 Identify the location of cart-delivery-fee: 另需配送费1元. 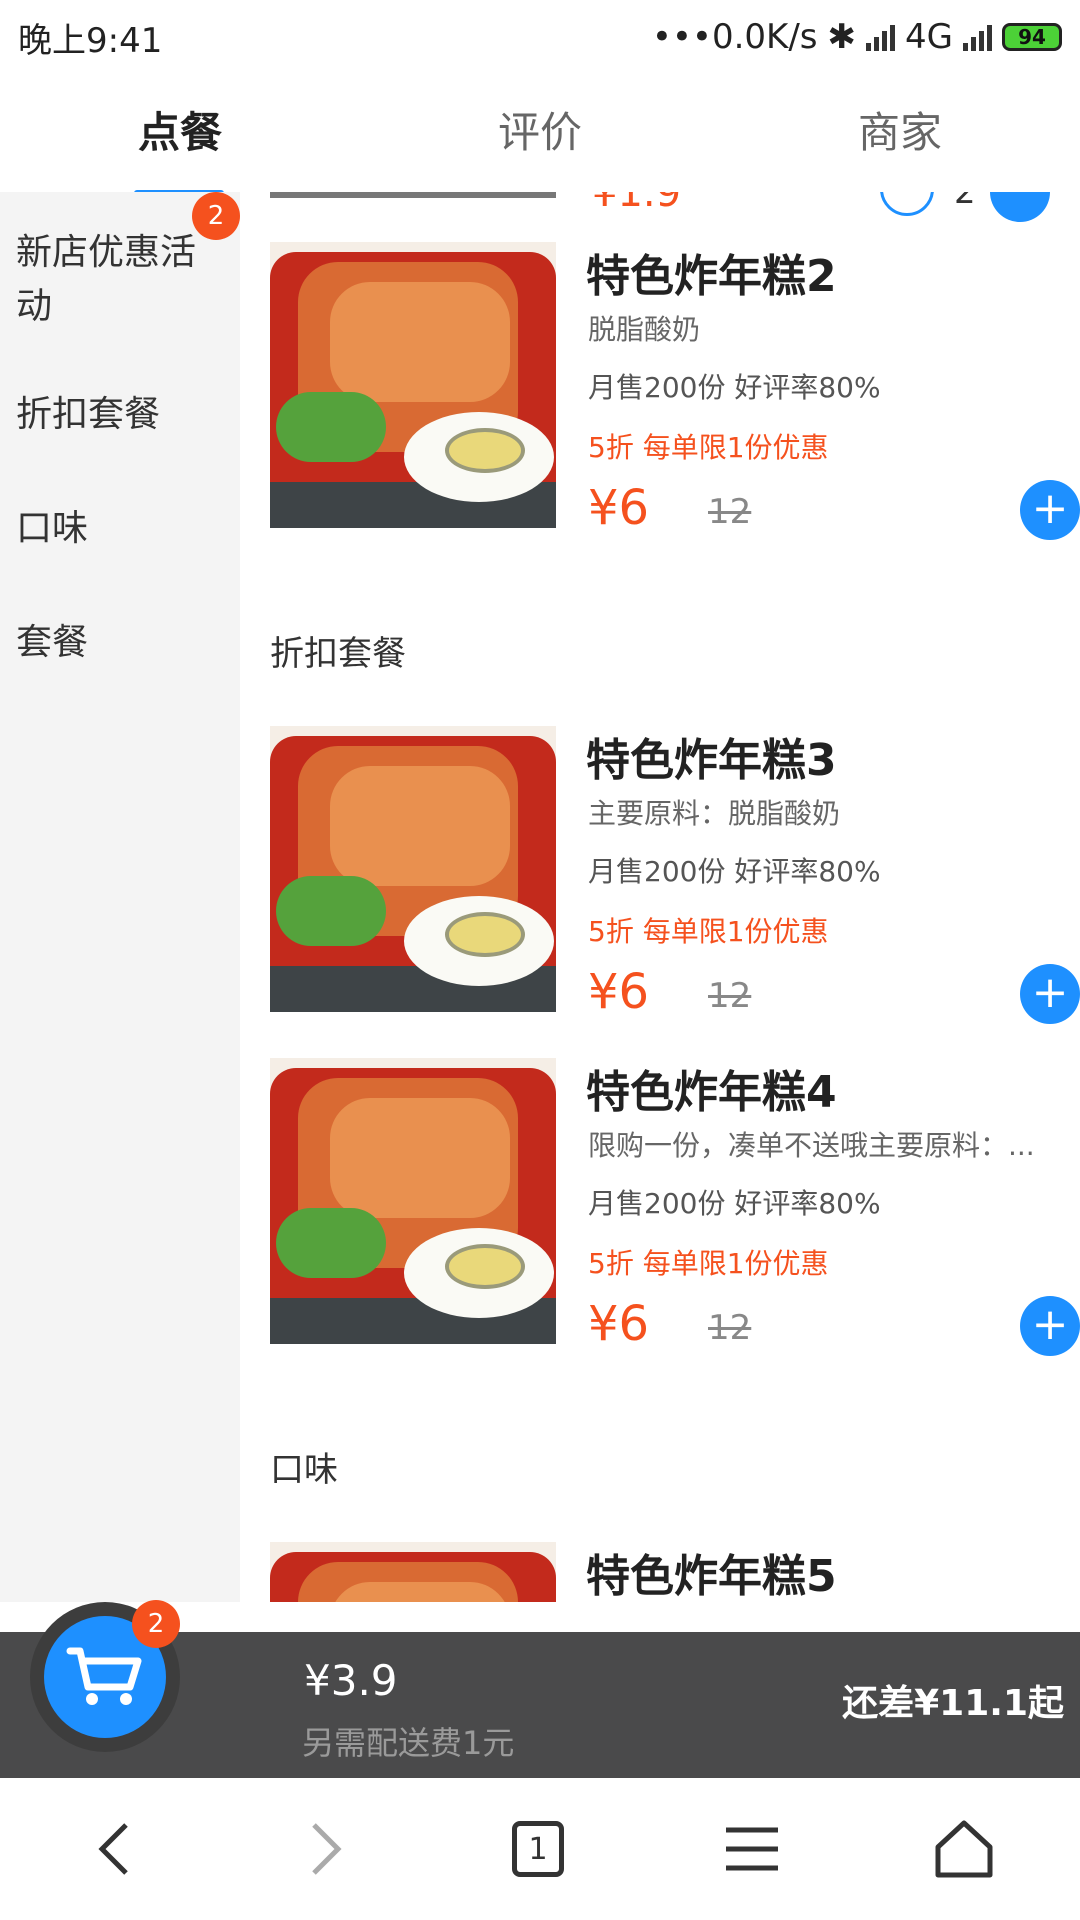
(408, 1743).